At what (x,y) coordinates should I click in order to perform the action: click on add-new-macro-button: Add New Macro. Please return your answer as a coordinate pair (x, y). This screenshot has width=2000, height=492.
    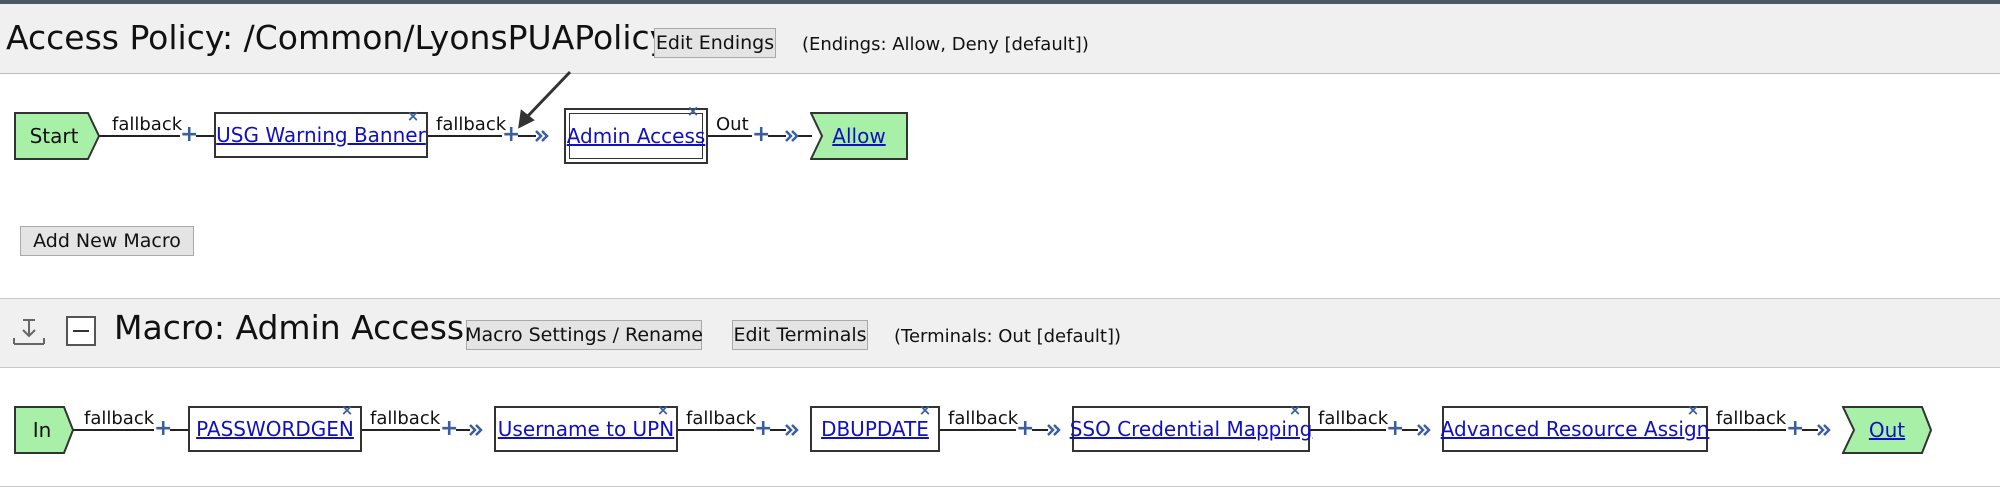
    Looking at the image, I should click on (107, 241).